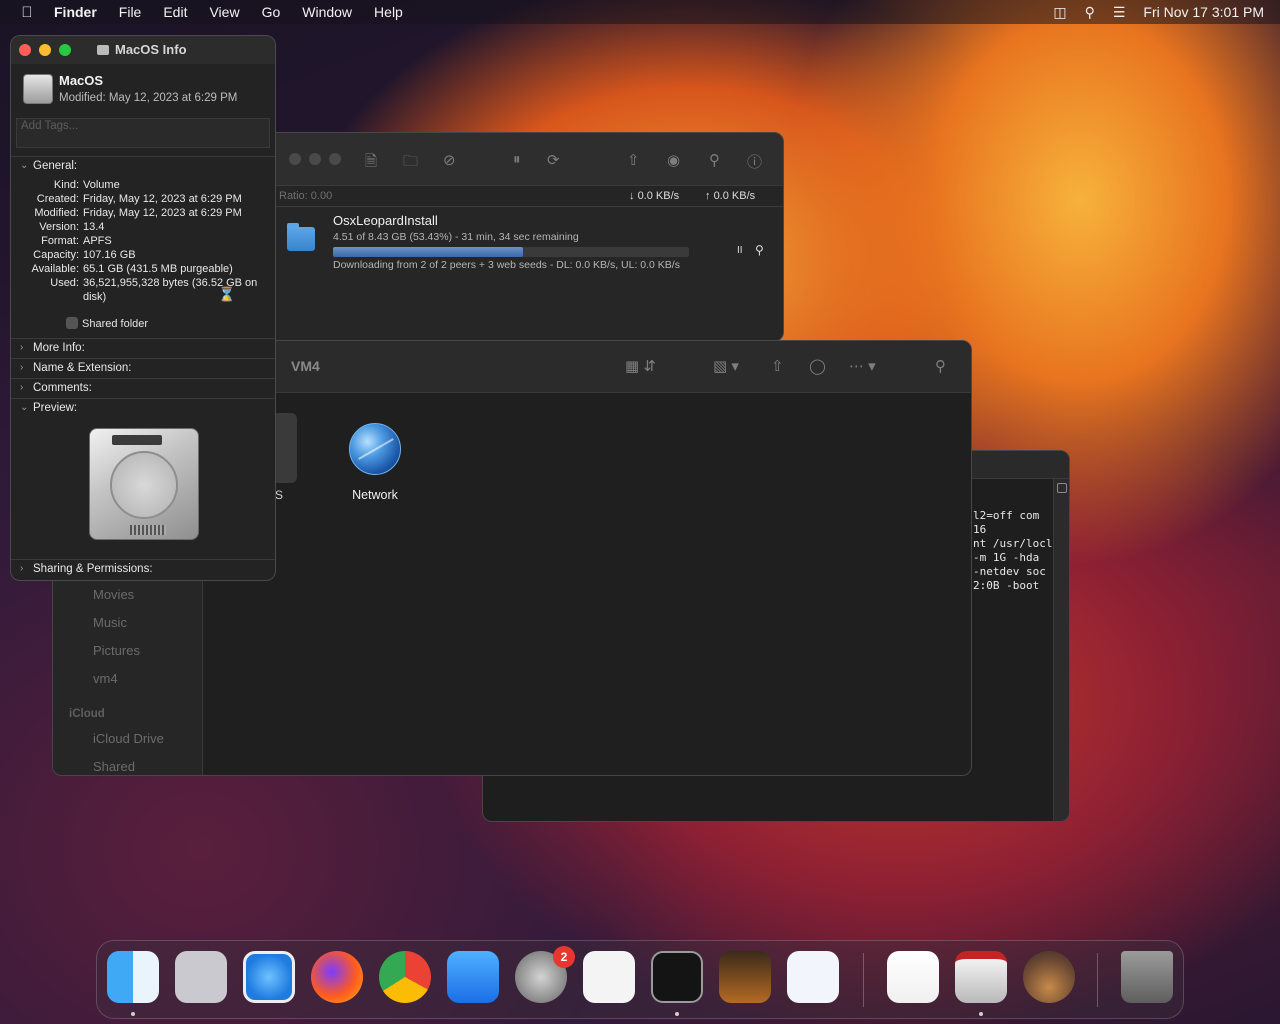 The height and width of the screenshot is (1024, 1280). I want to click on info-icon: ⓘ, so click(754, 161).